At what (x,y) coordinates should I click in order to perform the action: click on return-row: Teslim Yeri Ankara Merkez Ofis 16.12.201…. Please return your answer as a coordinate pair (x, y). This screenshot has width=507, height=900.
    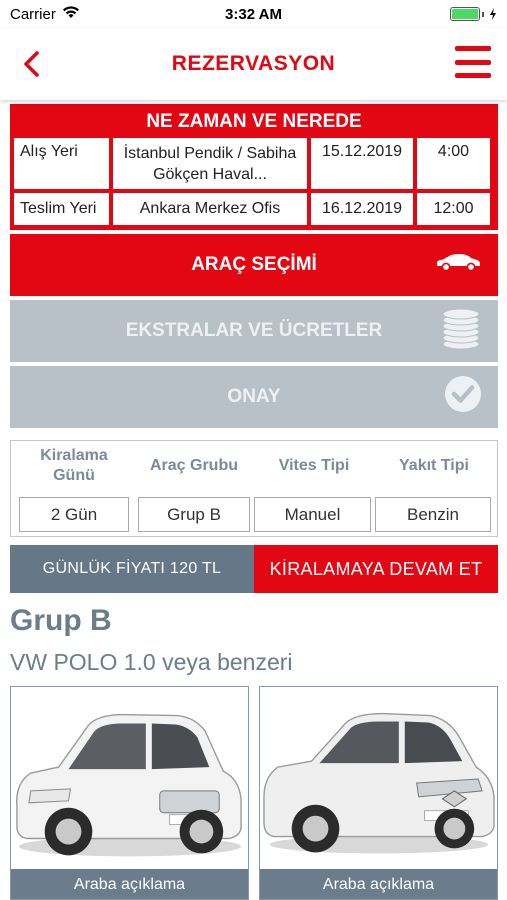
    Looking at the image, I should click on (254, 209).